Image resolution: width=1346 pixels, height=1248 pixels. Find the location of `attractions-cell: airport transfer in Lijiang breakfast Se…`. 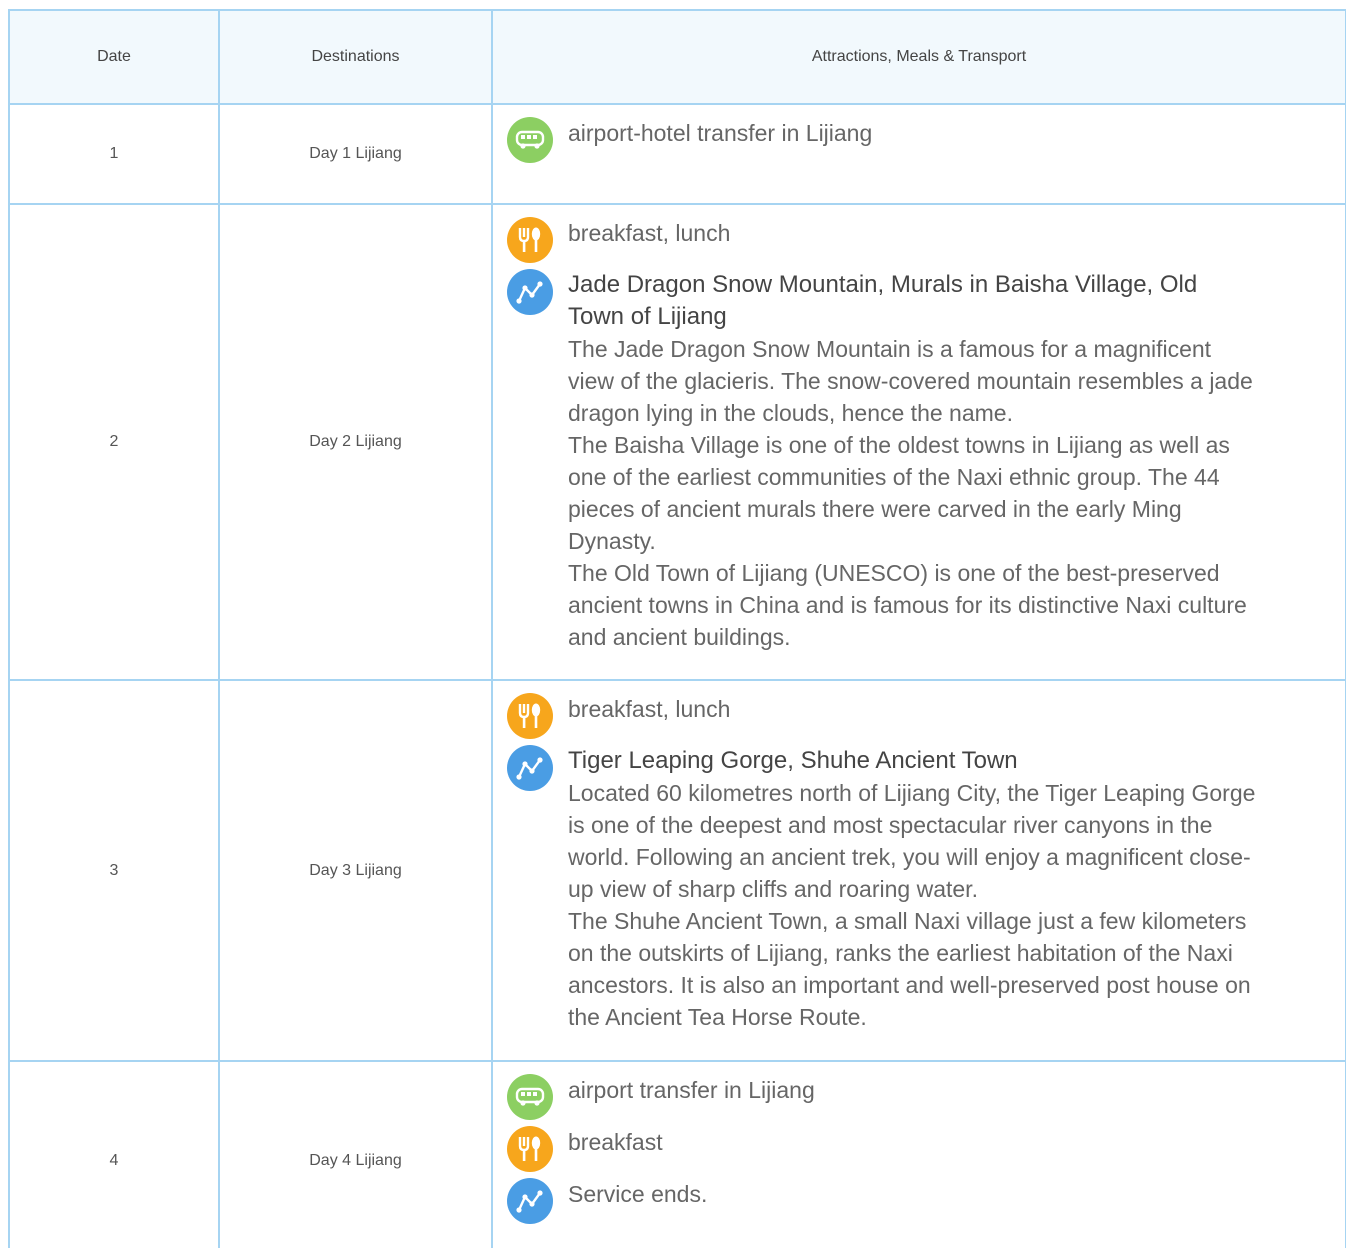

attractions-cell: airport transfer in Lijiang breakfast Se… is located at coordinates (918, 1154).